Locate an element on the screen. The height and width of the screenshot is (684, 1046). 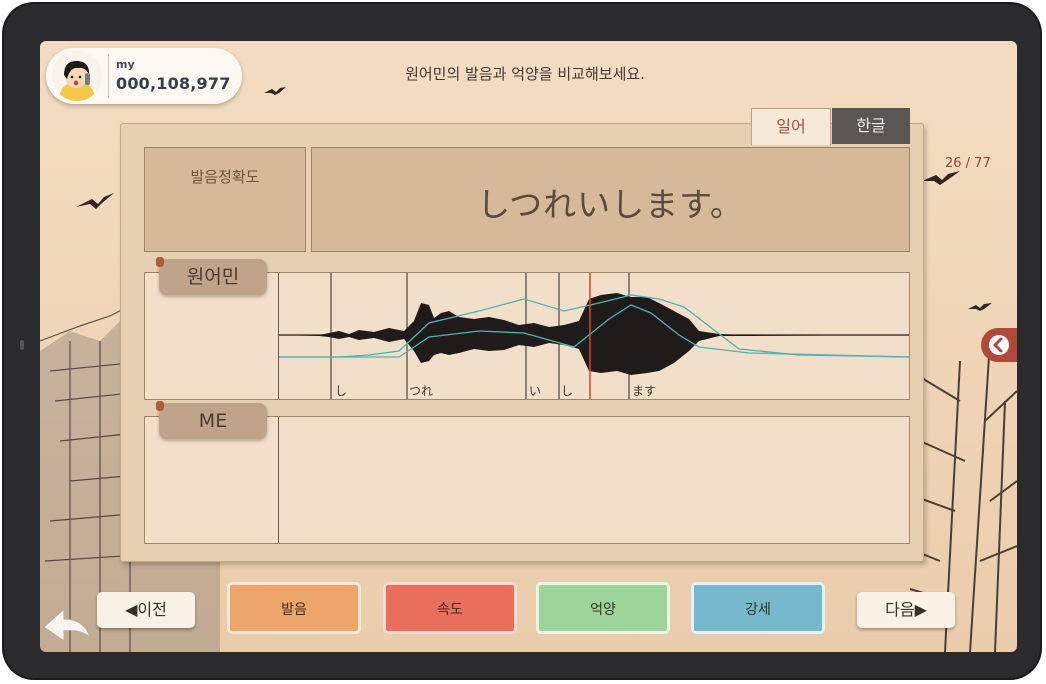
native-waveform is located at coordinates (594, 336).